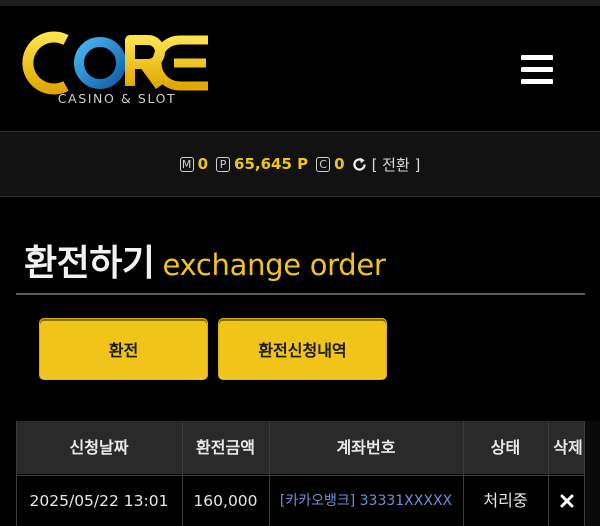  I want to click on hamburger-menu-icon, so click(538, 70).